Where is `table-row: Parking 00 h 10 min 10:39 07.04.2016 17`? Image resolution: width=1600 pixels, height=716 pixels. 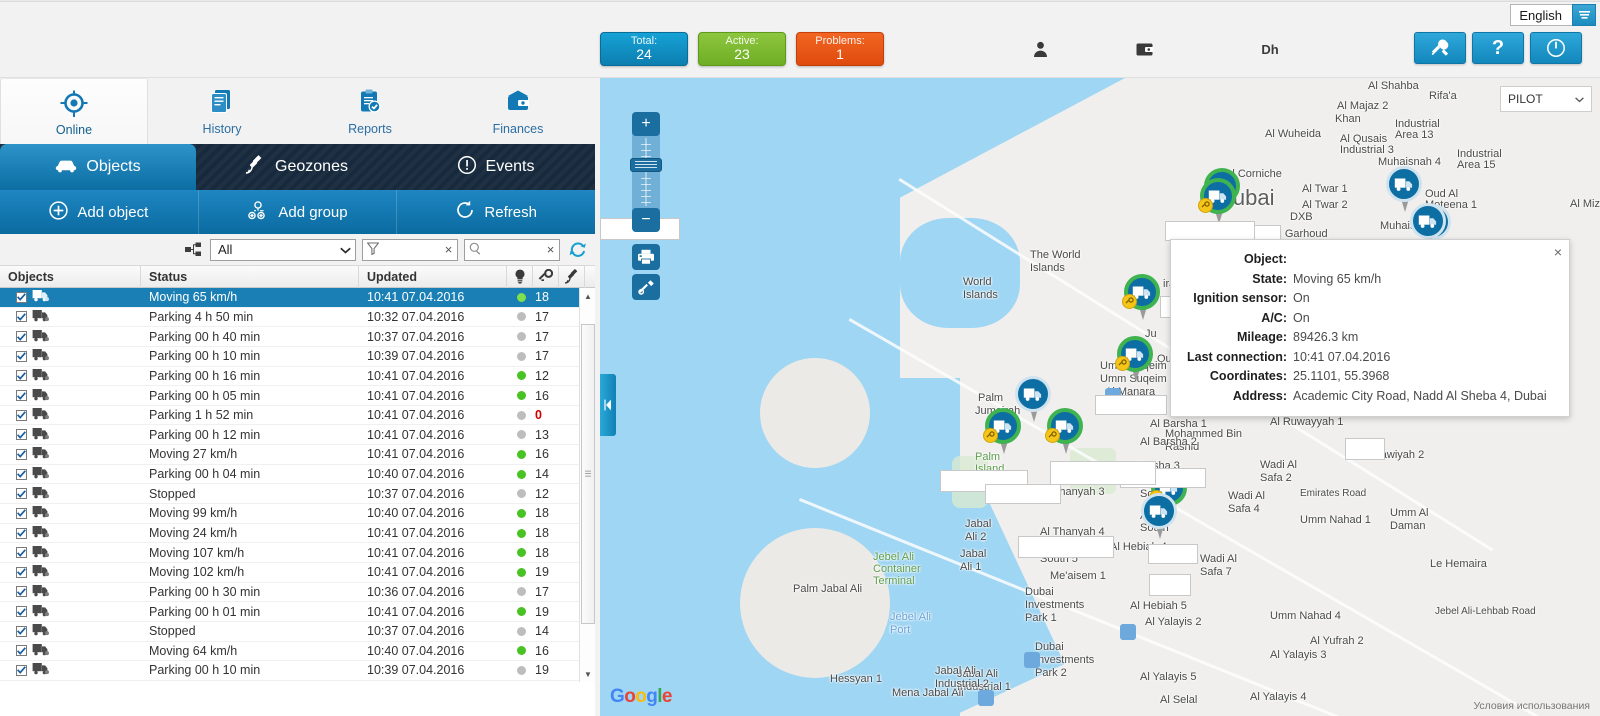
table-row: Parking 00 h 10 min 10:39 07.04.2016 17 is located at coordinates (297, 357).